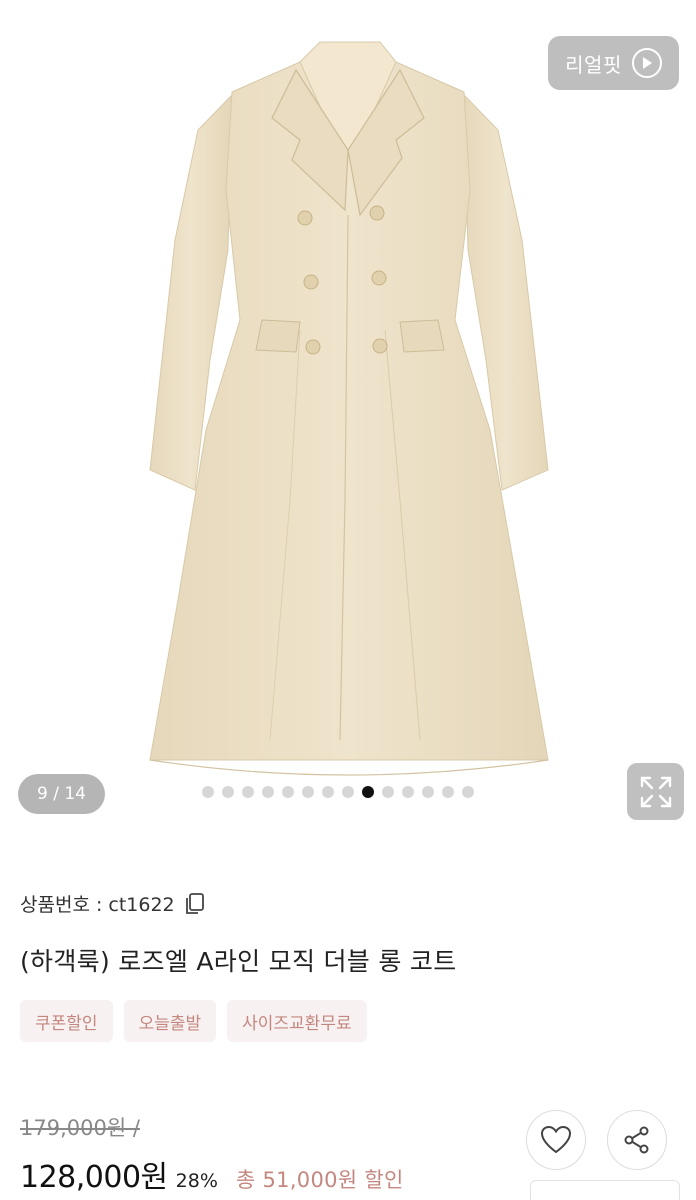 The image size is (696, 1200). I want to click on share-icon, so click(636, 1140).